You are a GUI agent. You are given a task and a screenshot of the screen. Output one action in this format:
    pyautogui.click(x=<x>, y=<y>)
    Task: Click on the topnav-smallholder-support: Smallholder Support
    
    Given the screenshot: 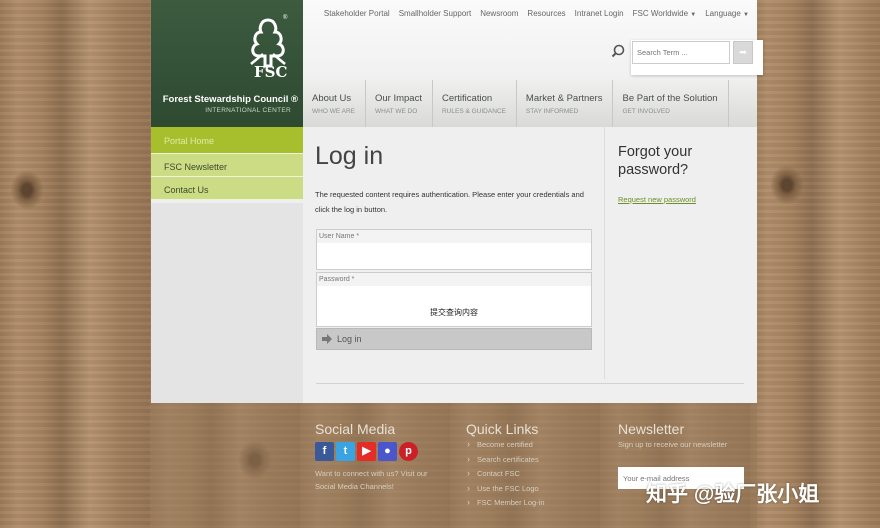 What is the action you would take?
    pyautogui.click(x=435, y=13)
    